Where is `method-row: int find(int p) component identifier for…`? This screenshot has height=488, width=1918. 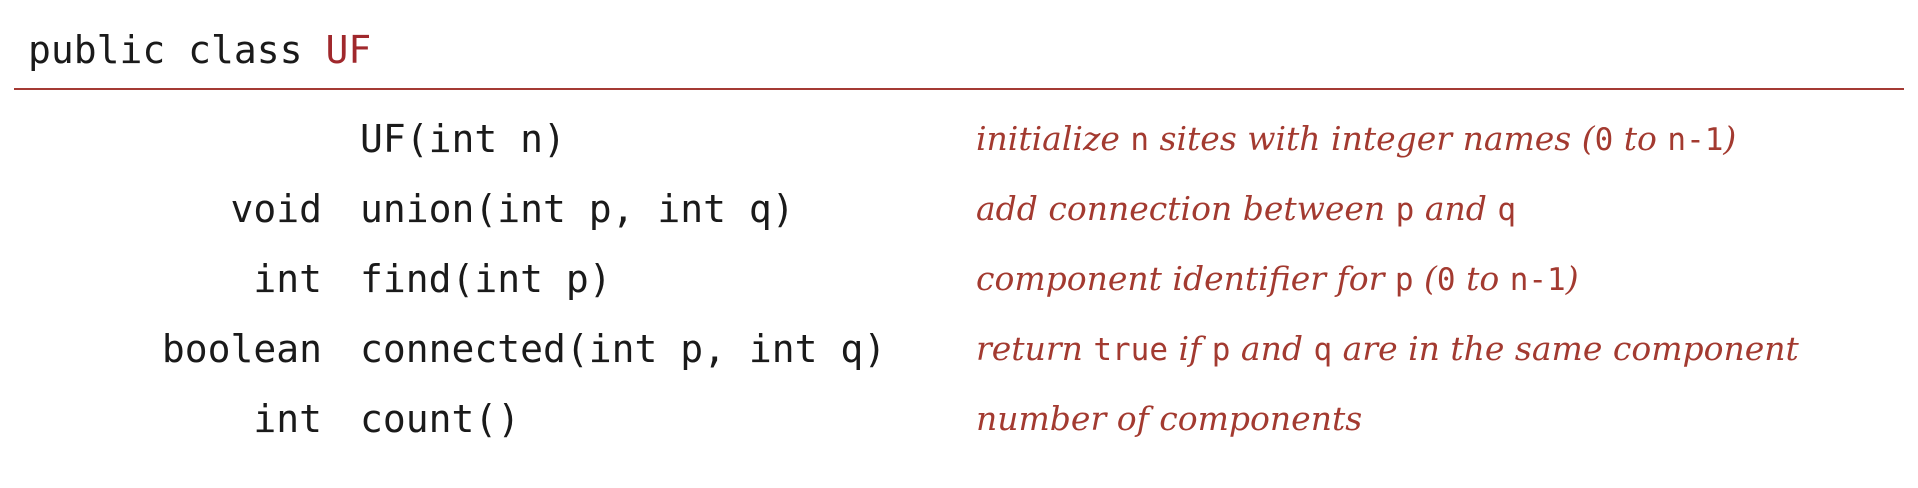 method-row: int find(int p) component identifier for… is located at coordinates (959, 279).